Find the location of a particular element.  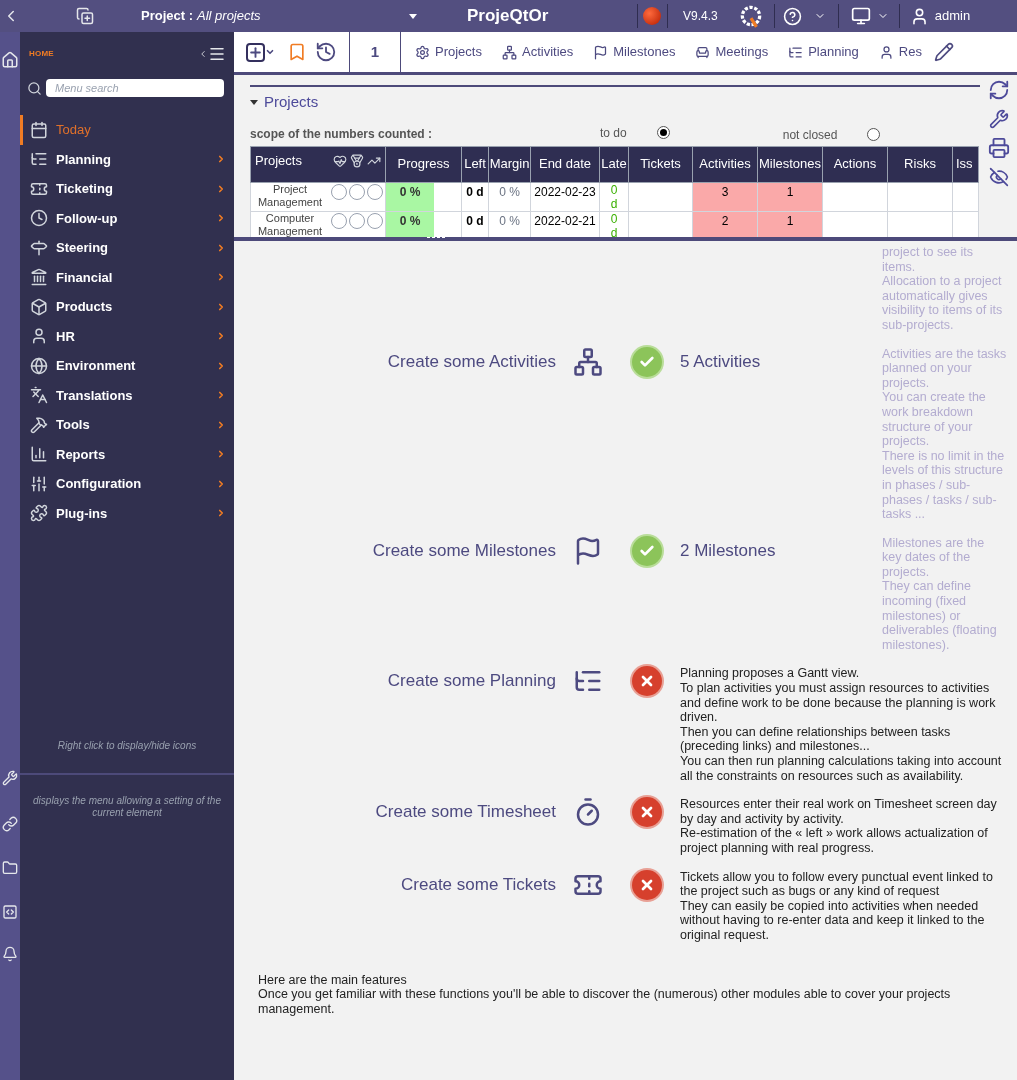

hierarchy-icon is located at coordinates (509, 52).